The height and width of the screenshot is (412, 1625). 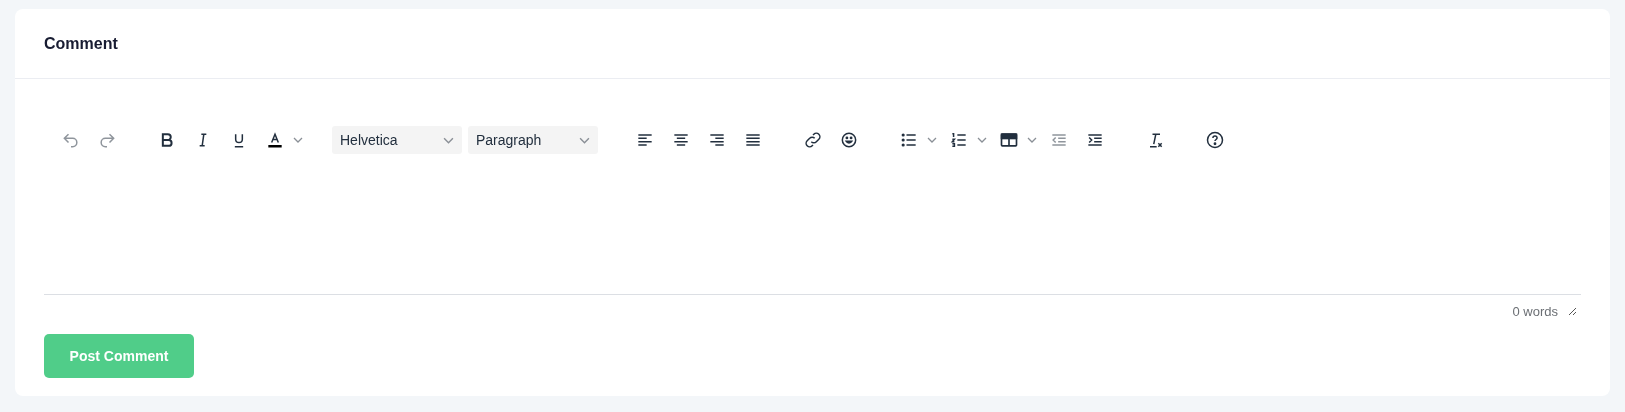 What do you see at coordinates (1535, 311) in the screenshot?
I see `word-count: 0 words` at bounding box center [1535, 311].